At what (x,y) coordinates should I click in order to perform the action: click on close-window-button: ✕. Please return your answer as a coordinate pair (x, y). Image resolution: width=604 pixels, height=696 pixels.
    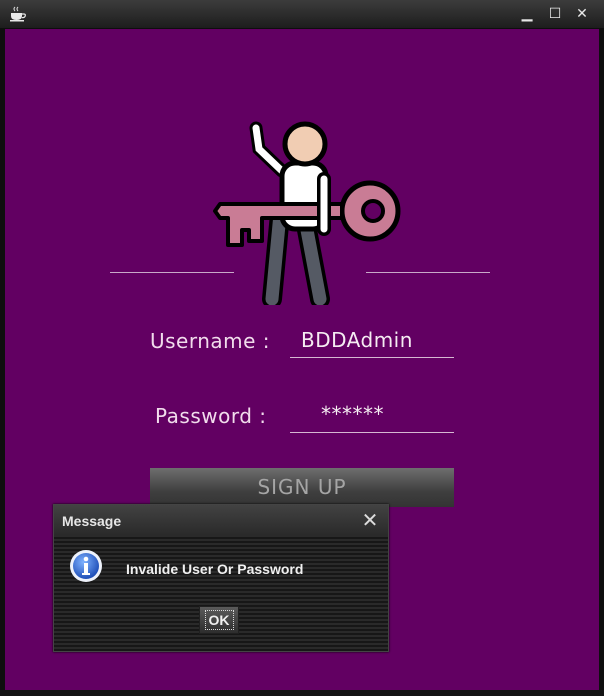
    Looking at the image, I should click on (582, 14).